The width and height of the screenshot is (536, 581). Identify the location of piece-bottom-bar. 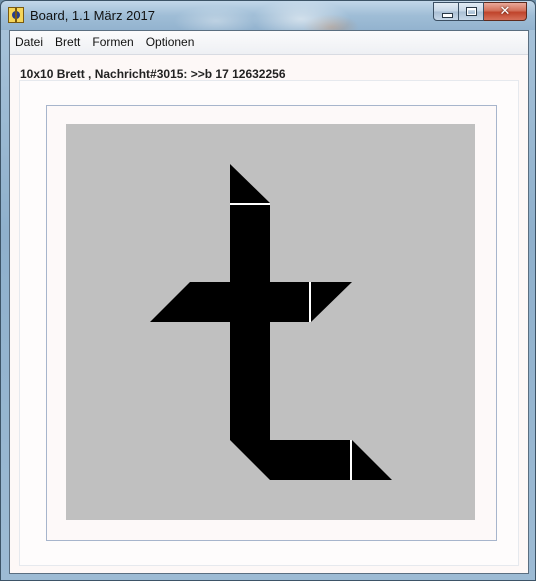
(290, 460).